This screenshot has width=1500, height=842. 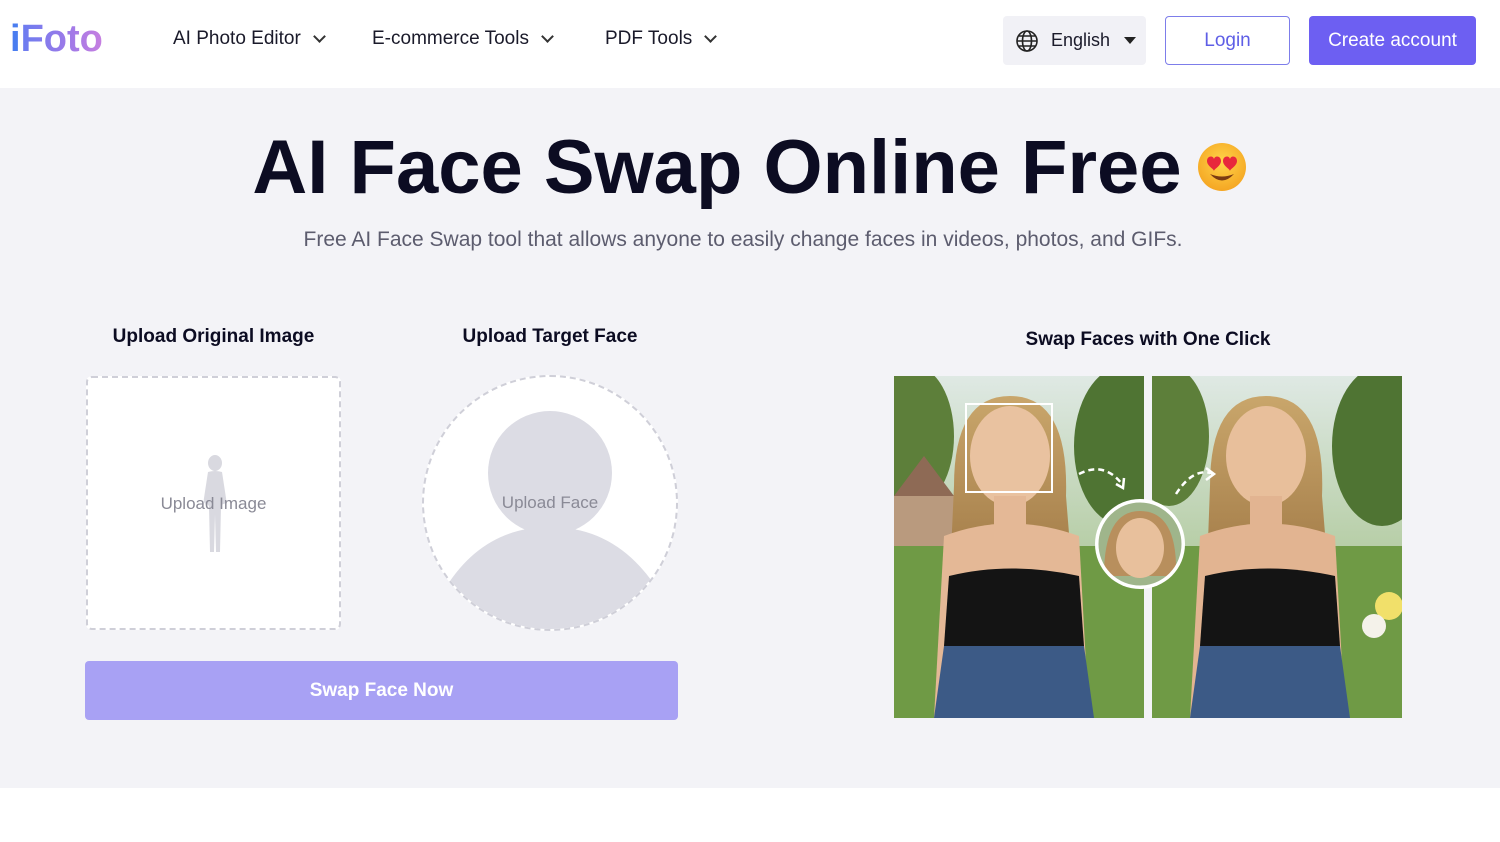 What do you see at coordinates (61, 39) in the screenshot?
I see `logo-word: Foto` at bounding box center [61, 39].